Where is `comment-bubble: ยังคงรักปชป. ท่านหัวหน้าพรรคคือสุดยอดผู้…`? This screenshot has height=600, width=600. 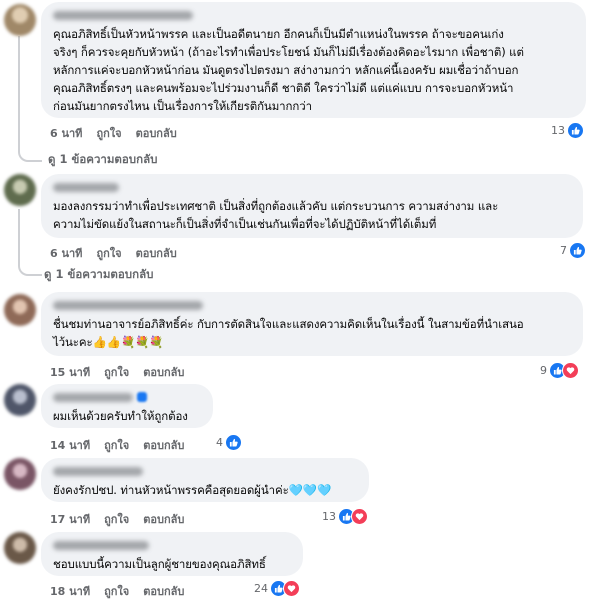
comment-bubble: ยังคงรักปชป. ท่านหัวหน้าพรรคคือสุดยอดผู้… is located at coordinates (205, 480).